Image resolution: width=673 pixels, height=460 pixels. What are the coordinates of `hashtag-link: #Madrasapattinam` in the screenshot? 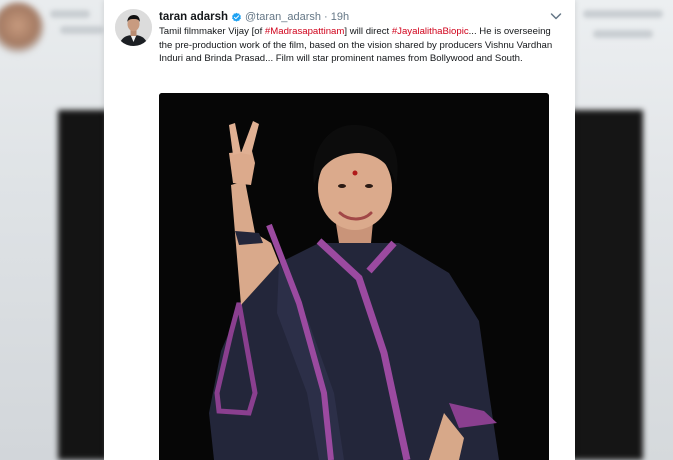 It's located at (304, 31).